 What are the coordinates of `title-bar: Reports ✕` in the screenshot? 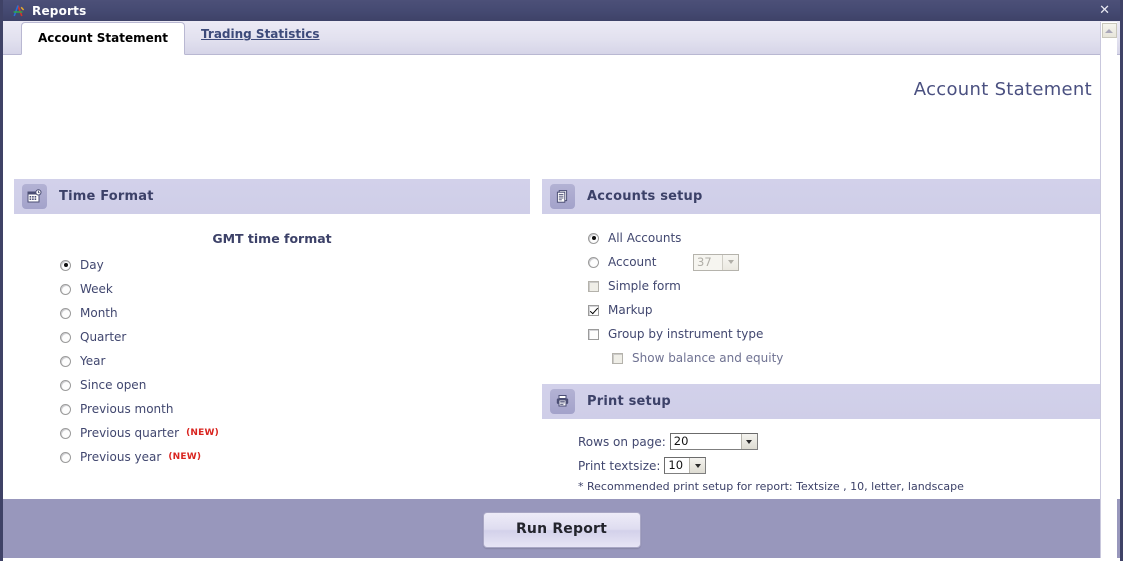 It's located at (561, 10).